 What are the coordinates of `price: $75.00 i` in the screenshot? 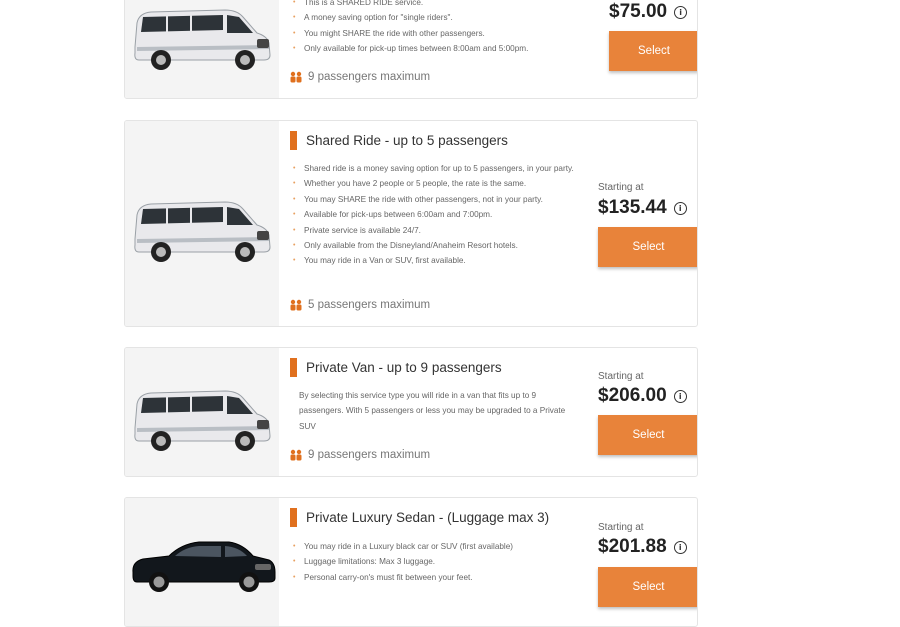 It's located at (648, 12).